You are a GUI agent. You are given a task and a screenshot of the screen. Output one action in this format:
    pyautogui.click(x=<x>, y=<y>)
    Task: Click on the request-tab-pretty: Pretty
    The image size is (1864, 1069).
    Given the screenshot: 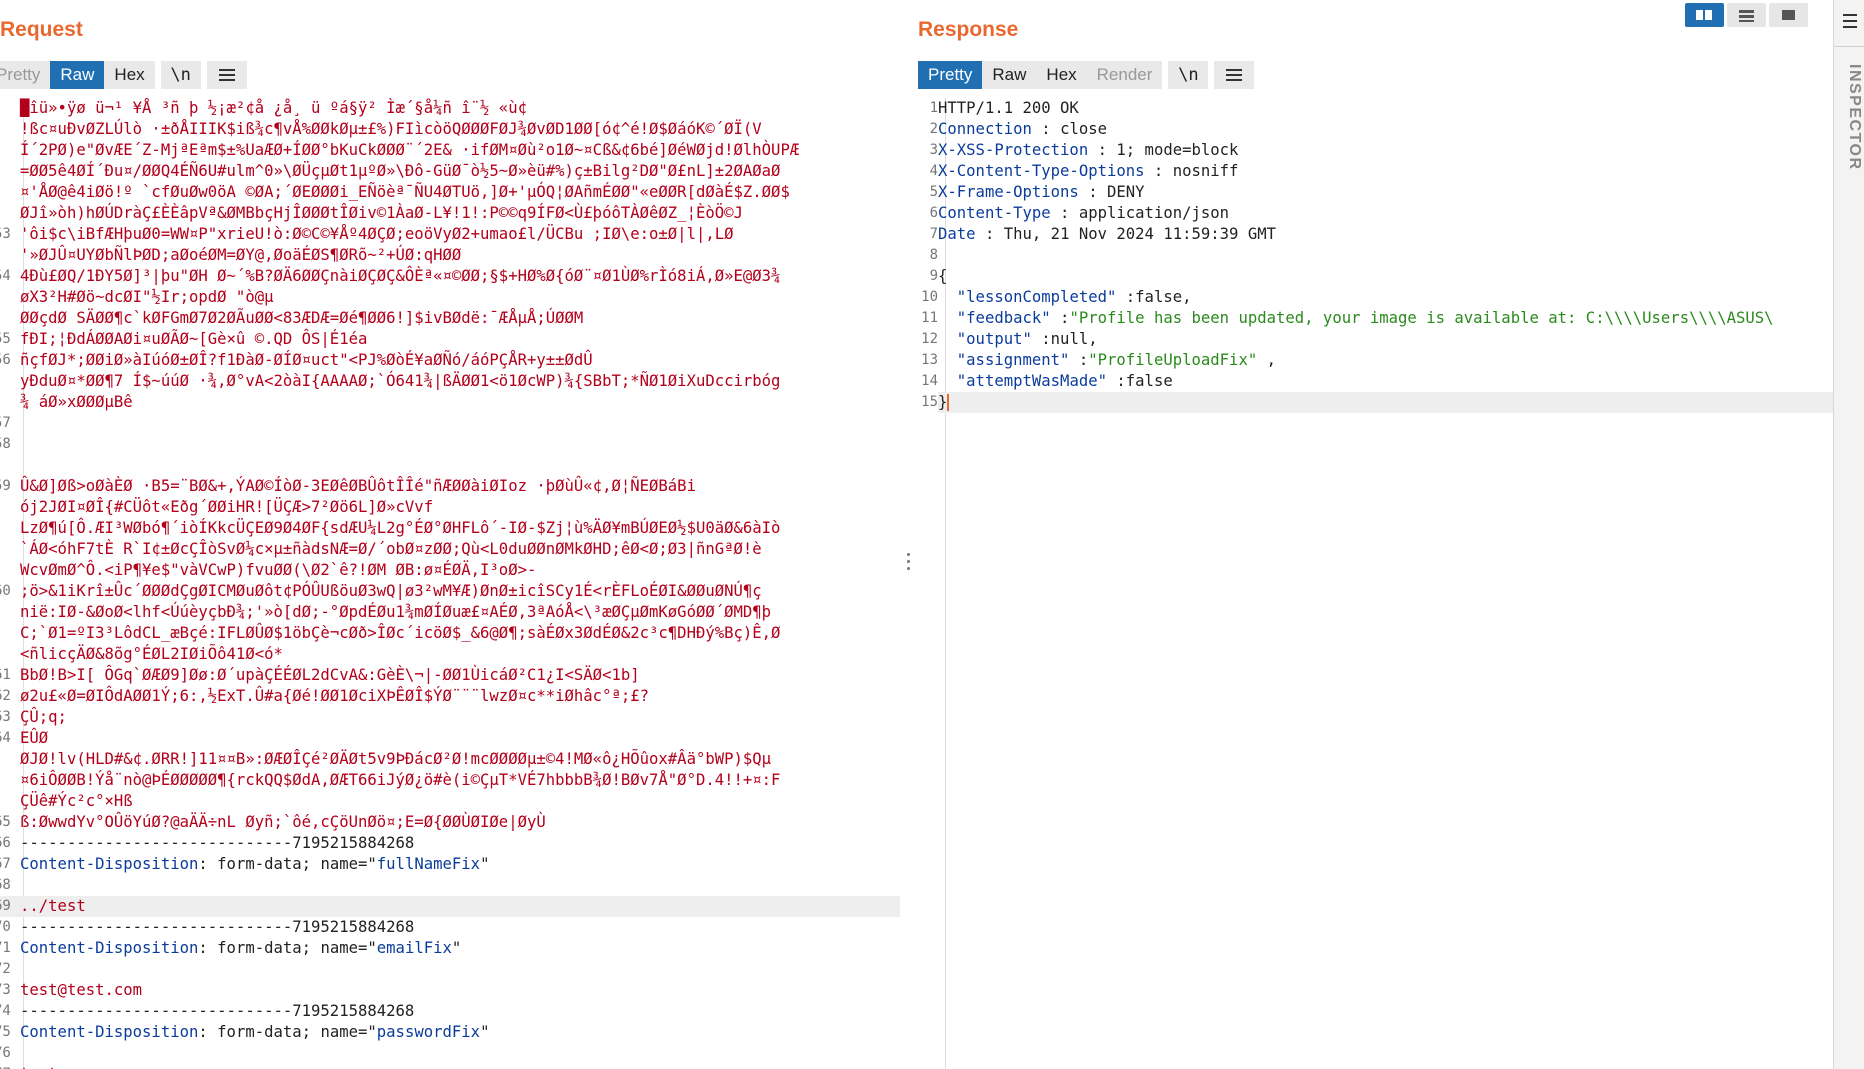 What is the action you would take?
    pyautogui.click(x=25, y=75)
    